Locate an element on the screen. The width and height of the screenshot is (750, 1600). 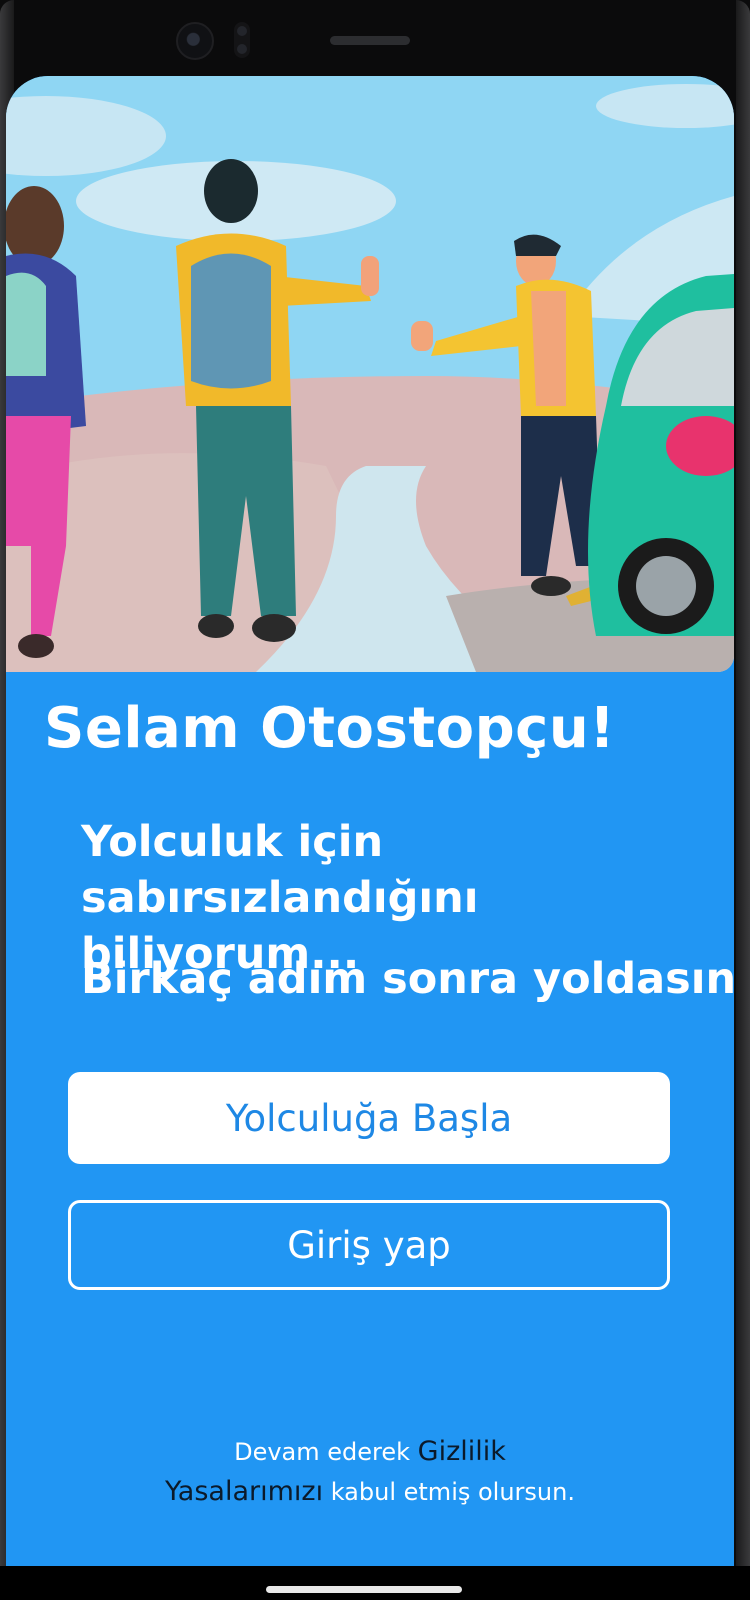
proximity-sensor-icon is located at coordinates (242, 40).